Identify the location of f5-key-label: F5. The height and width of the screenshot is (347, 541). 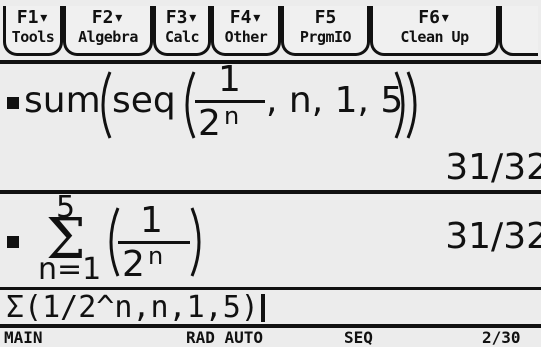
(325, 17).